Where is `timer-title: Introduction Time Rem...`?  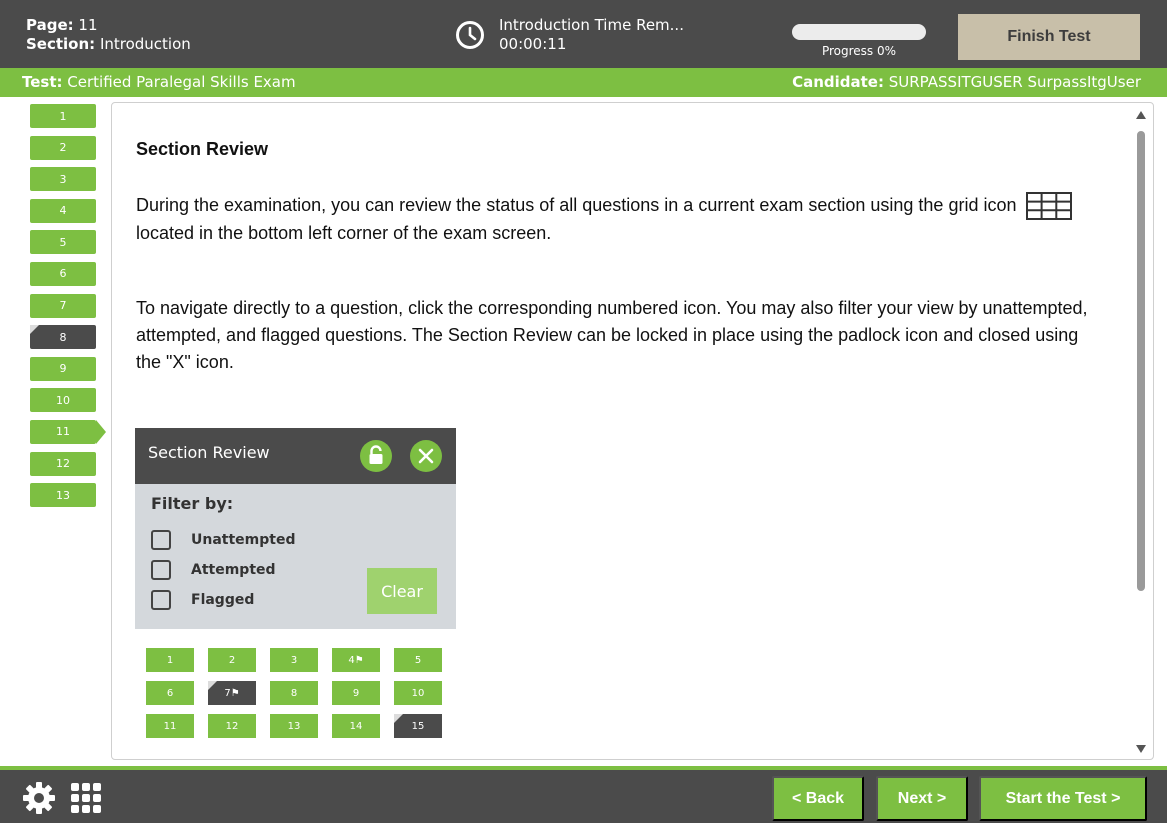 timer-title: Introduction Time Rem... is located at coordinates (591, 25).